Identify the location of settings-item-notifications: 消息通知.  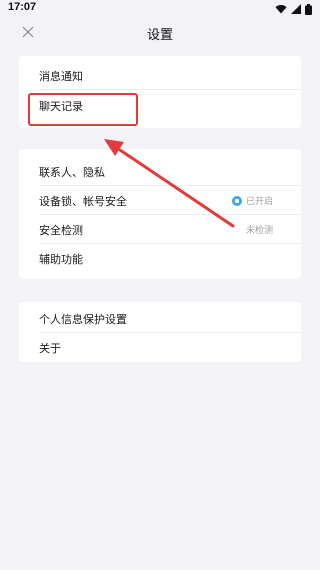
(160, 75).